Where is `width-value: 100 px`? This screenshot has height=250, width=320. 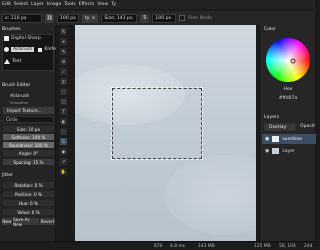 width-value: 100 px is located at coordinates (68, 18).